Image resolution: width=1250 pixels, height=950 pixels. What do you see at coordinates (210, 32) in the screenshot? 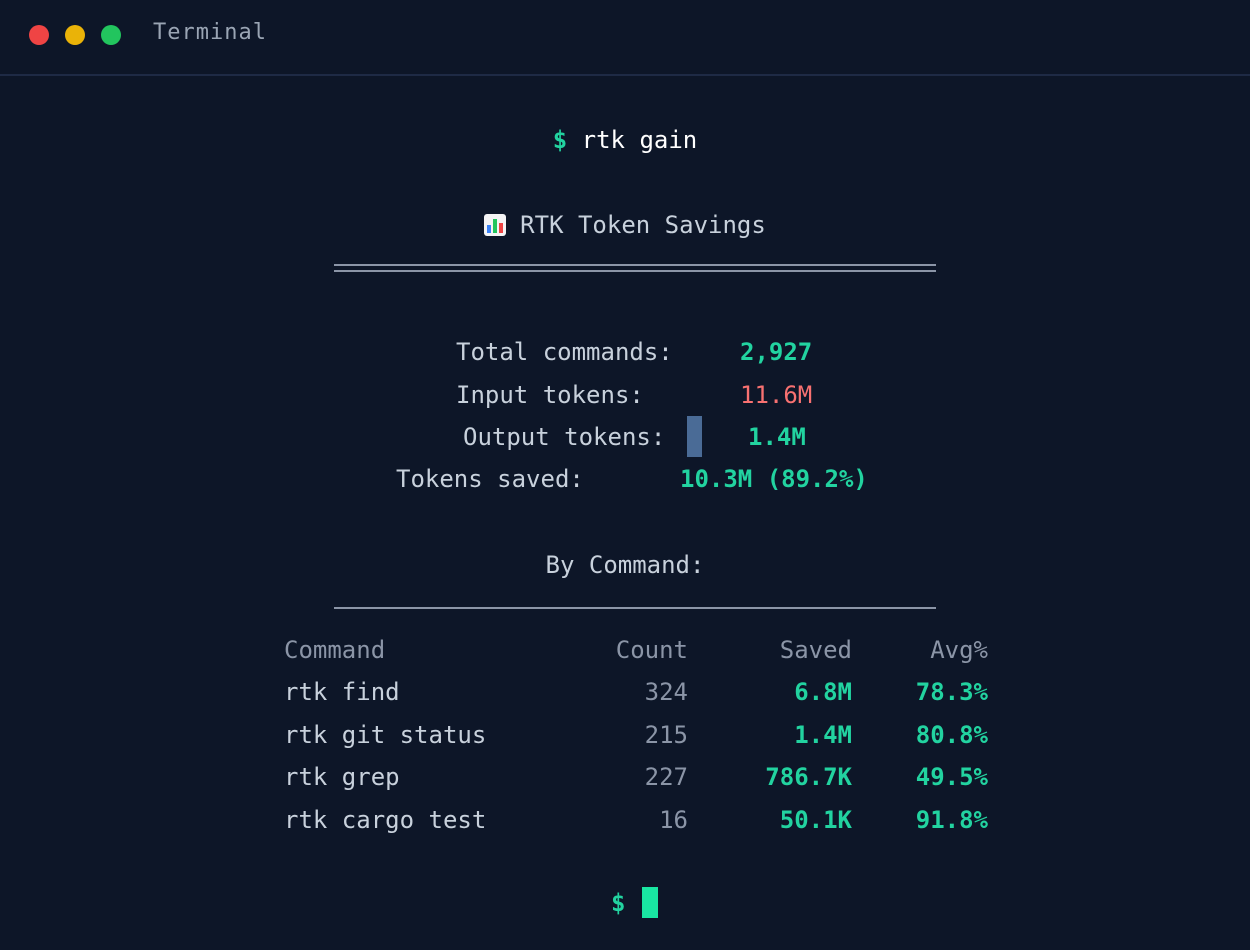
I see `window-title: Terminal` at bounding box center [210, 32].